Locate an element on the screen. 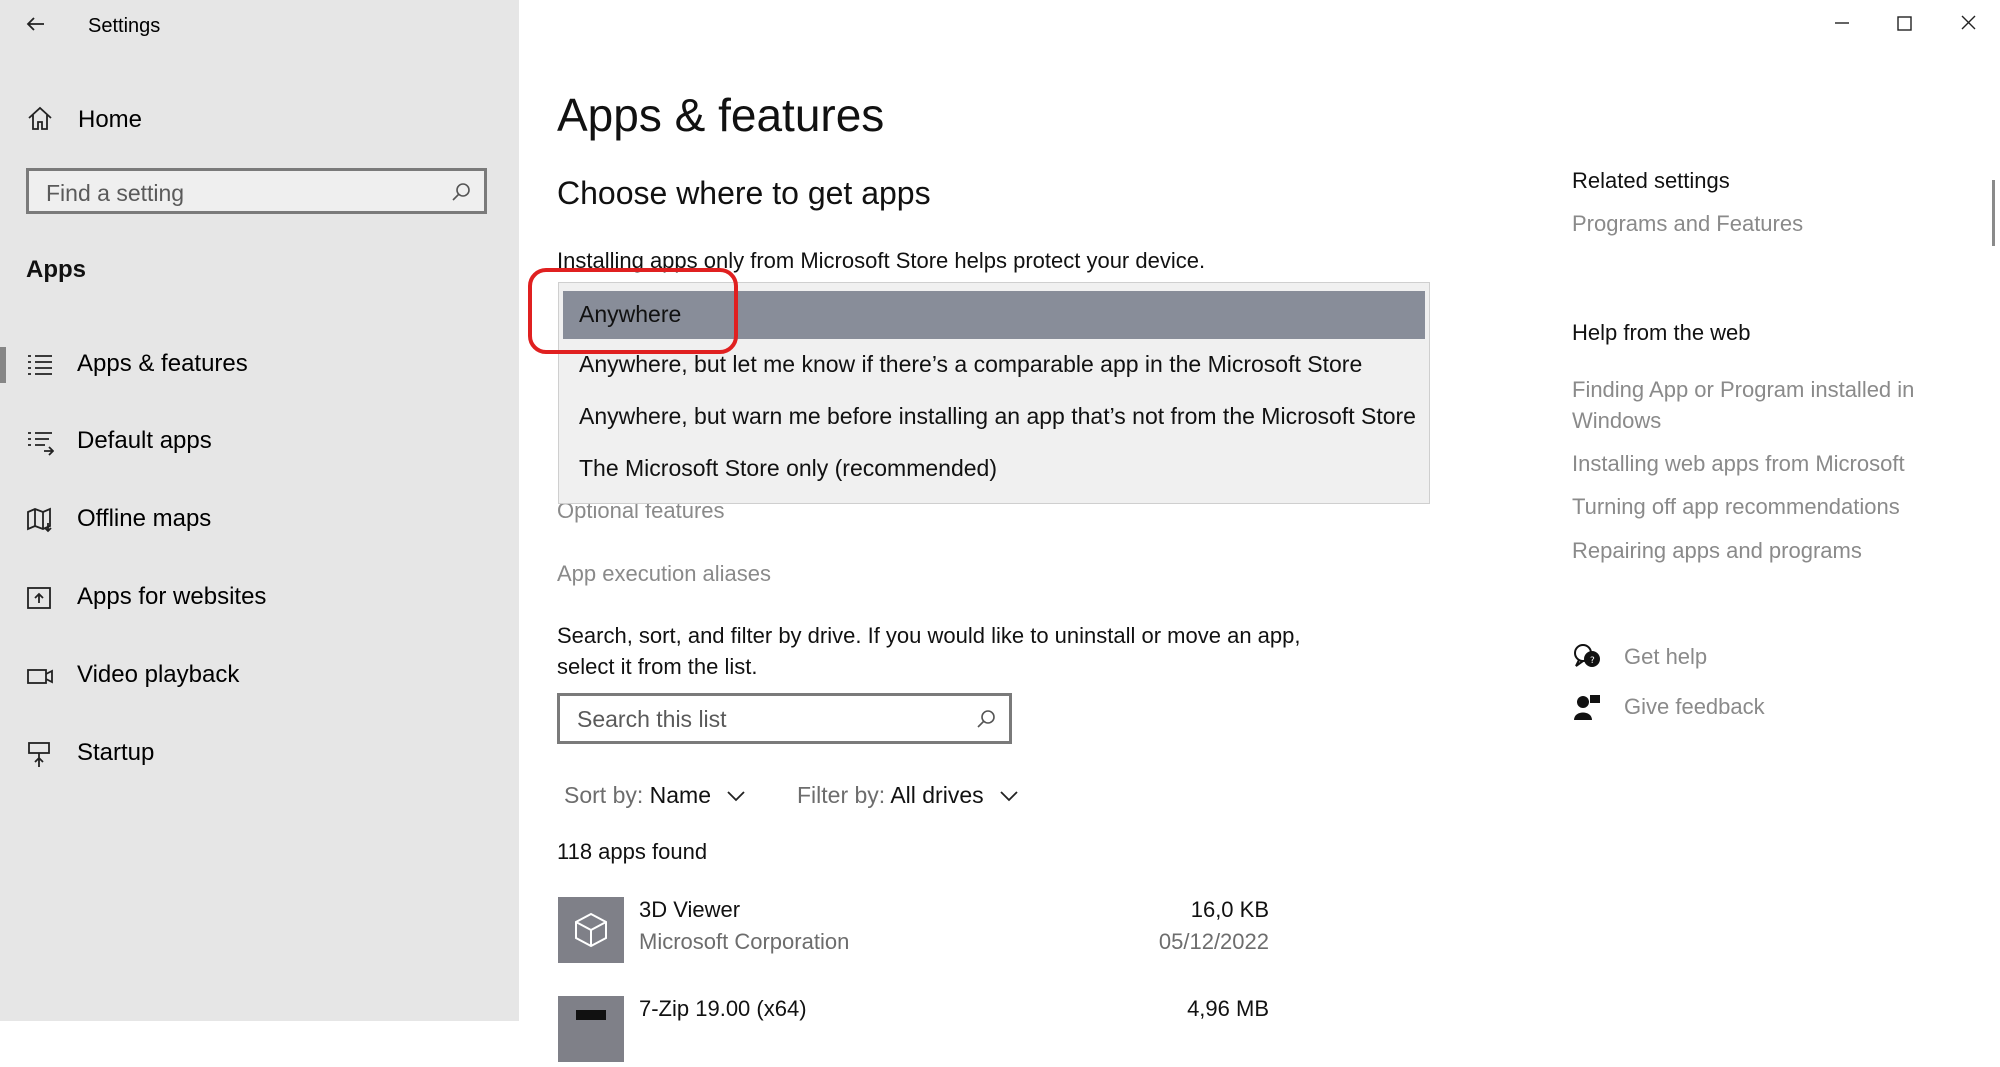  3d-viewer-icon is located at coordinates (591, 930).